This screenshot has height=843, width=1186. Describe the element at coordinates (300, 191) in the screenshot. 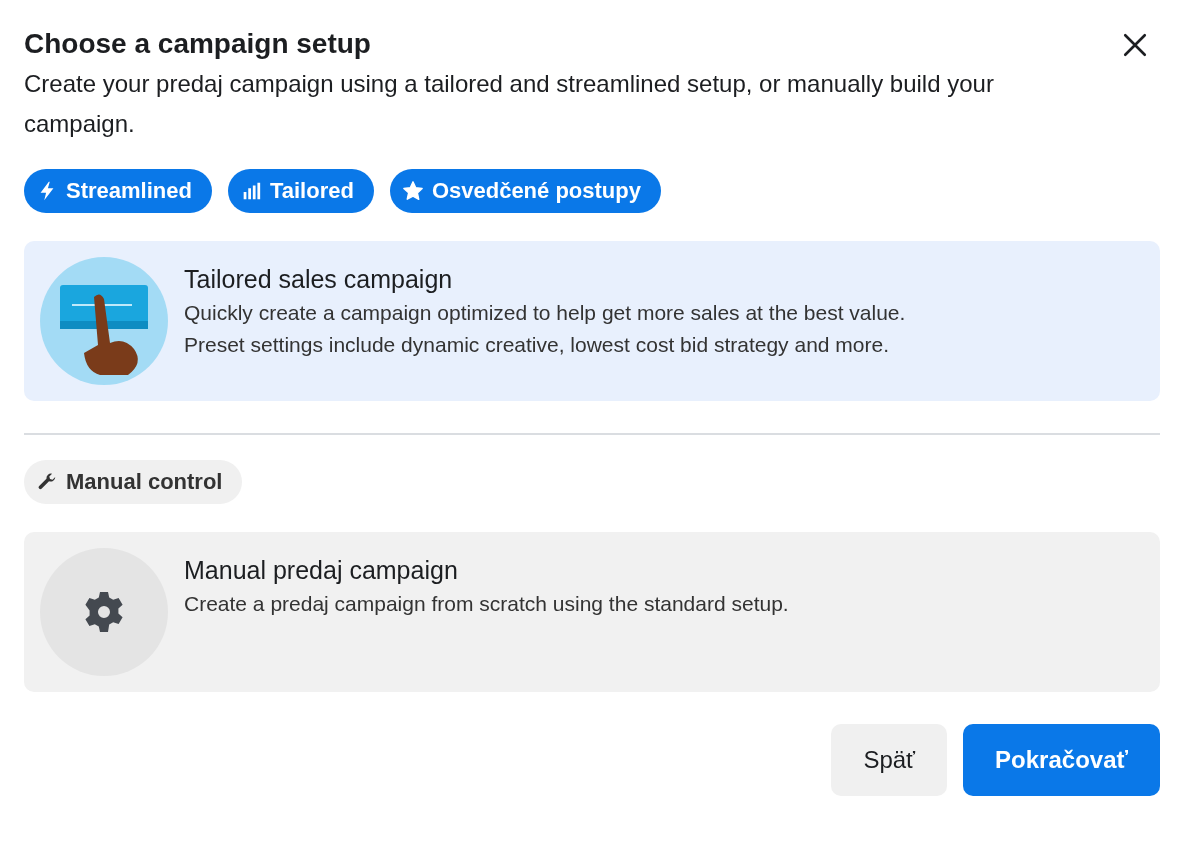

I see `tag-label: Tailored` at that location.